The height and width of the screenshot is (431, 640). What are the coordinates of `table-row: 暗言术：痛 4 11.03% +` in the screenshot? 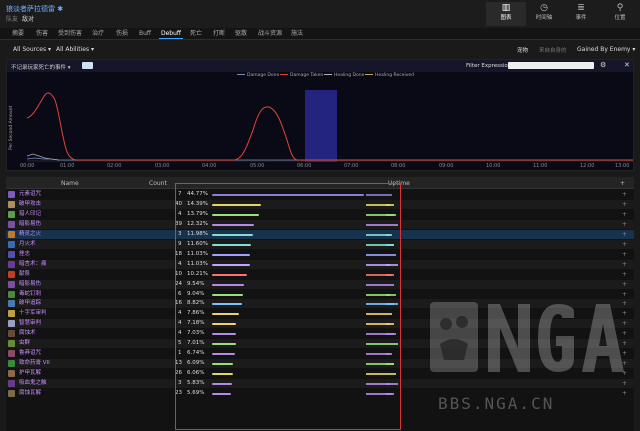 It's located at (320, 264).